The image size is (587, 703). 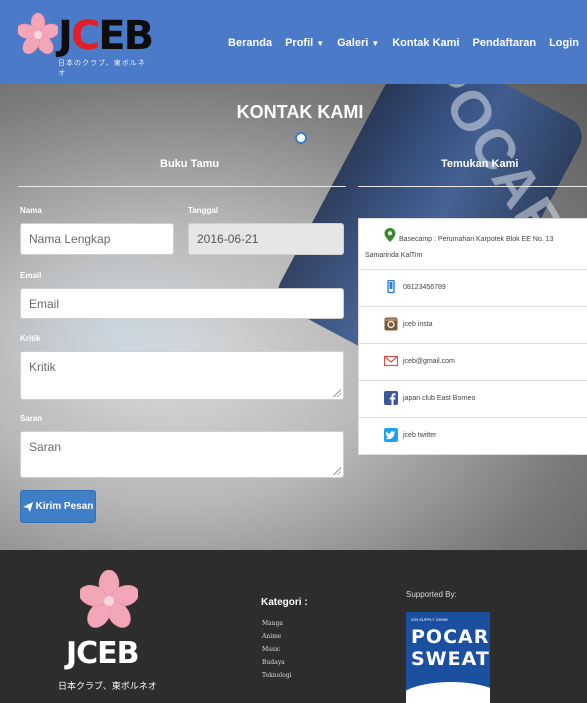 What do you see at coordinates (448, 692) in the screenshot?
I see `sponsor-wave` at bounding box center [448, 692].